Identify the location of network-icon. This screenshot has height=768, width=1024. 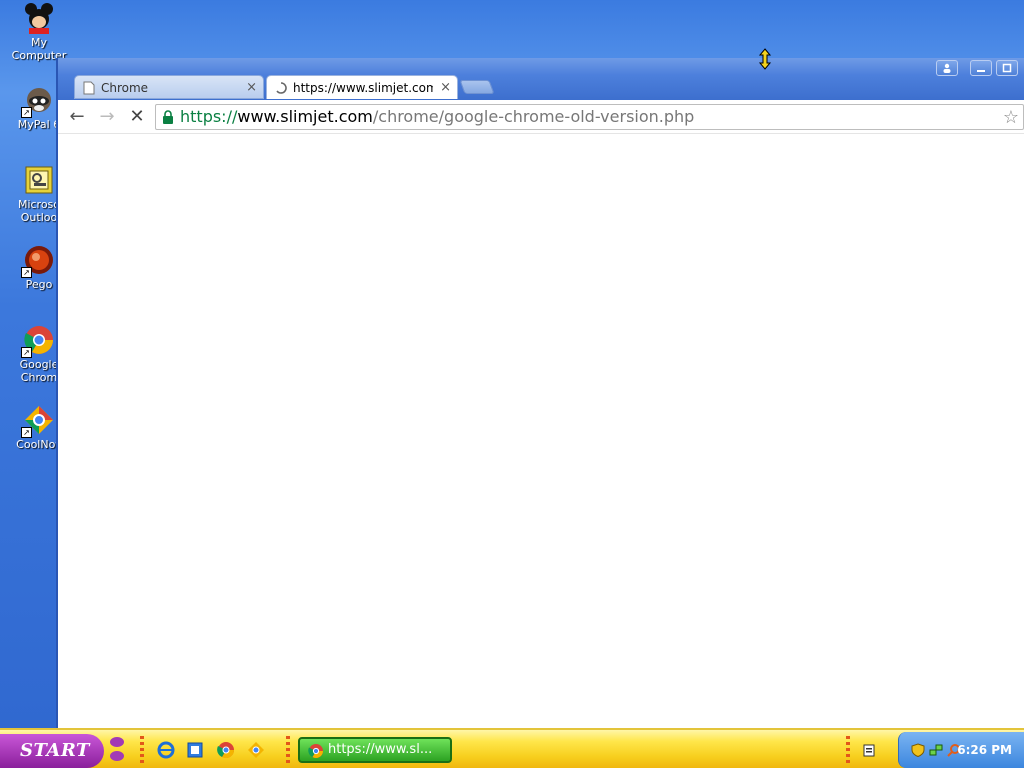
(936, 750).